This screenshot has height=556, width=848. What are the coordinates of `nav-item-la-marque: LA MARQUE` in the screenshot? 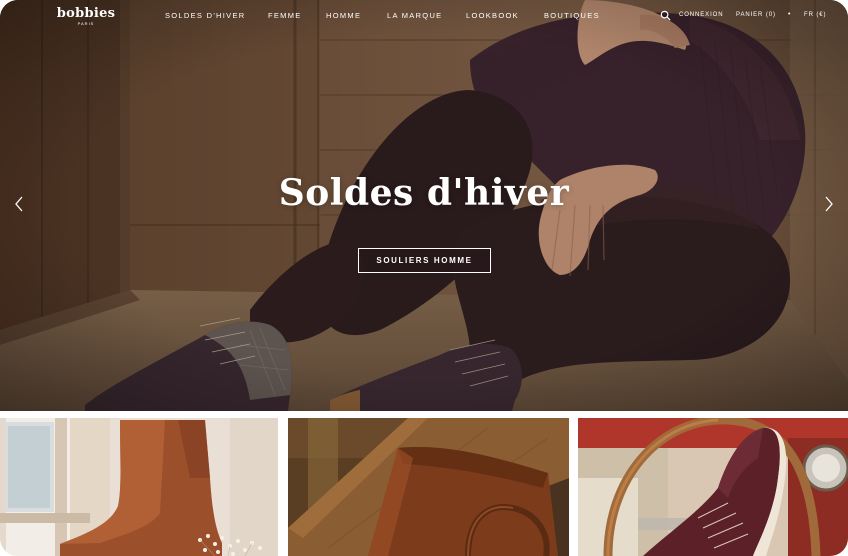 It's located at (414, 15).